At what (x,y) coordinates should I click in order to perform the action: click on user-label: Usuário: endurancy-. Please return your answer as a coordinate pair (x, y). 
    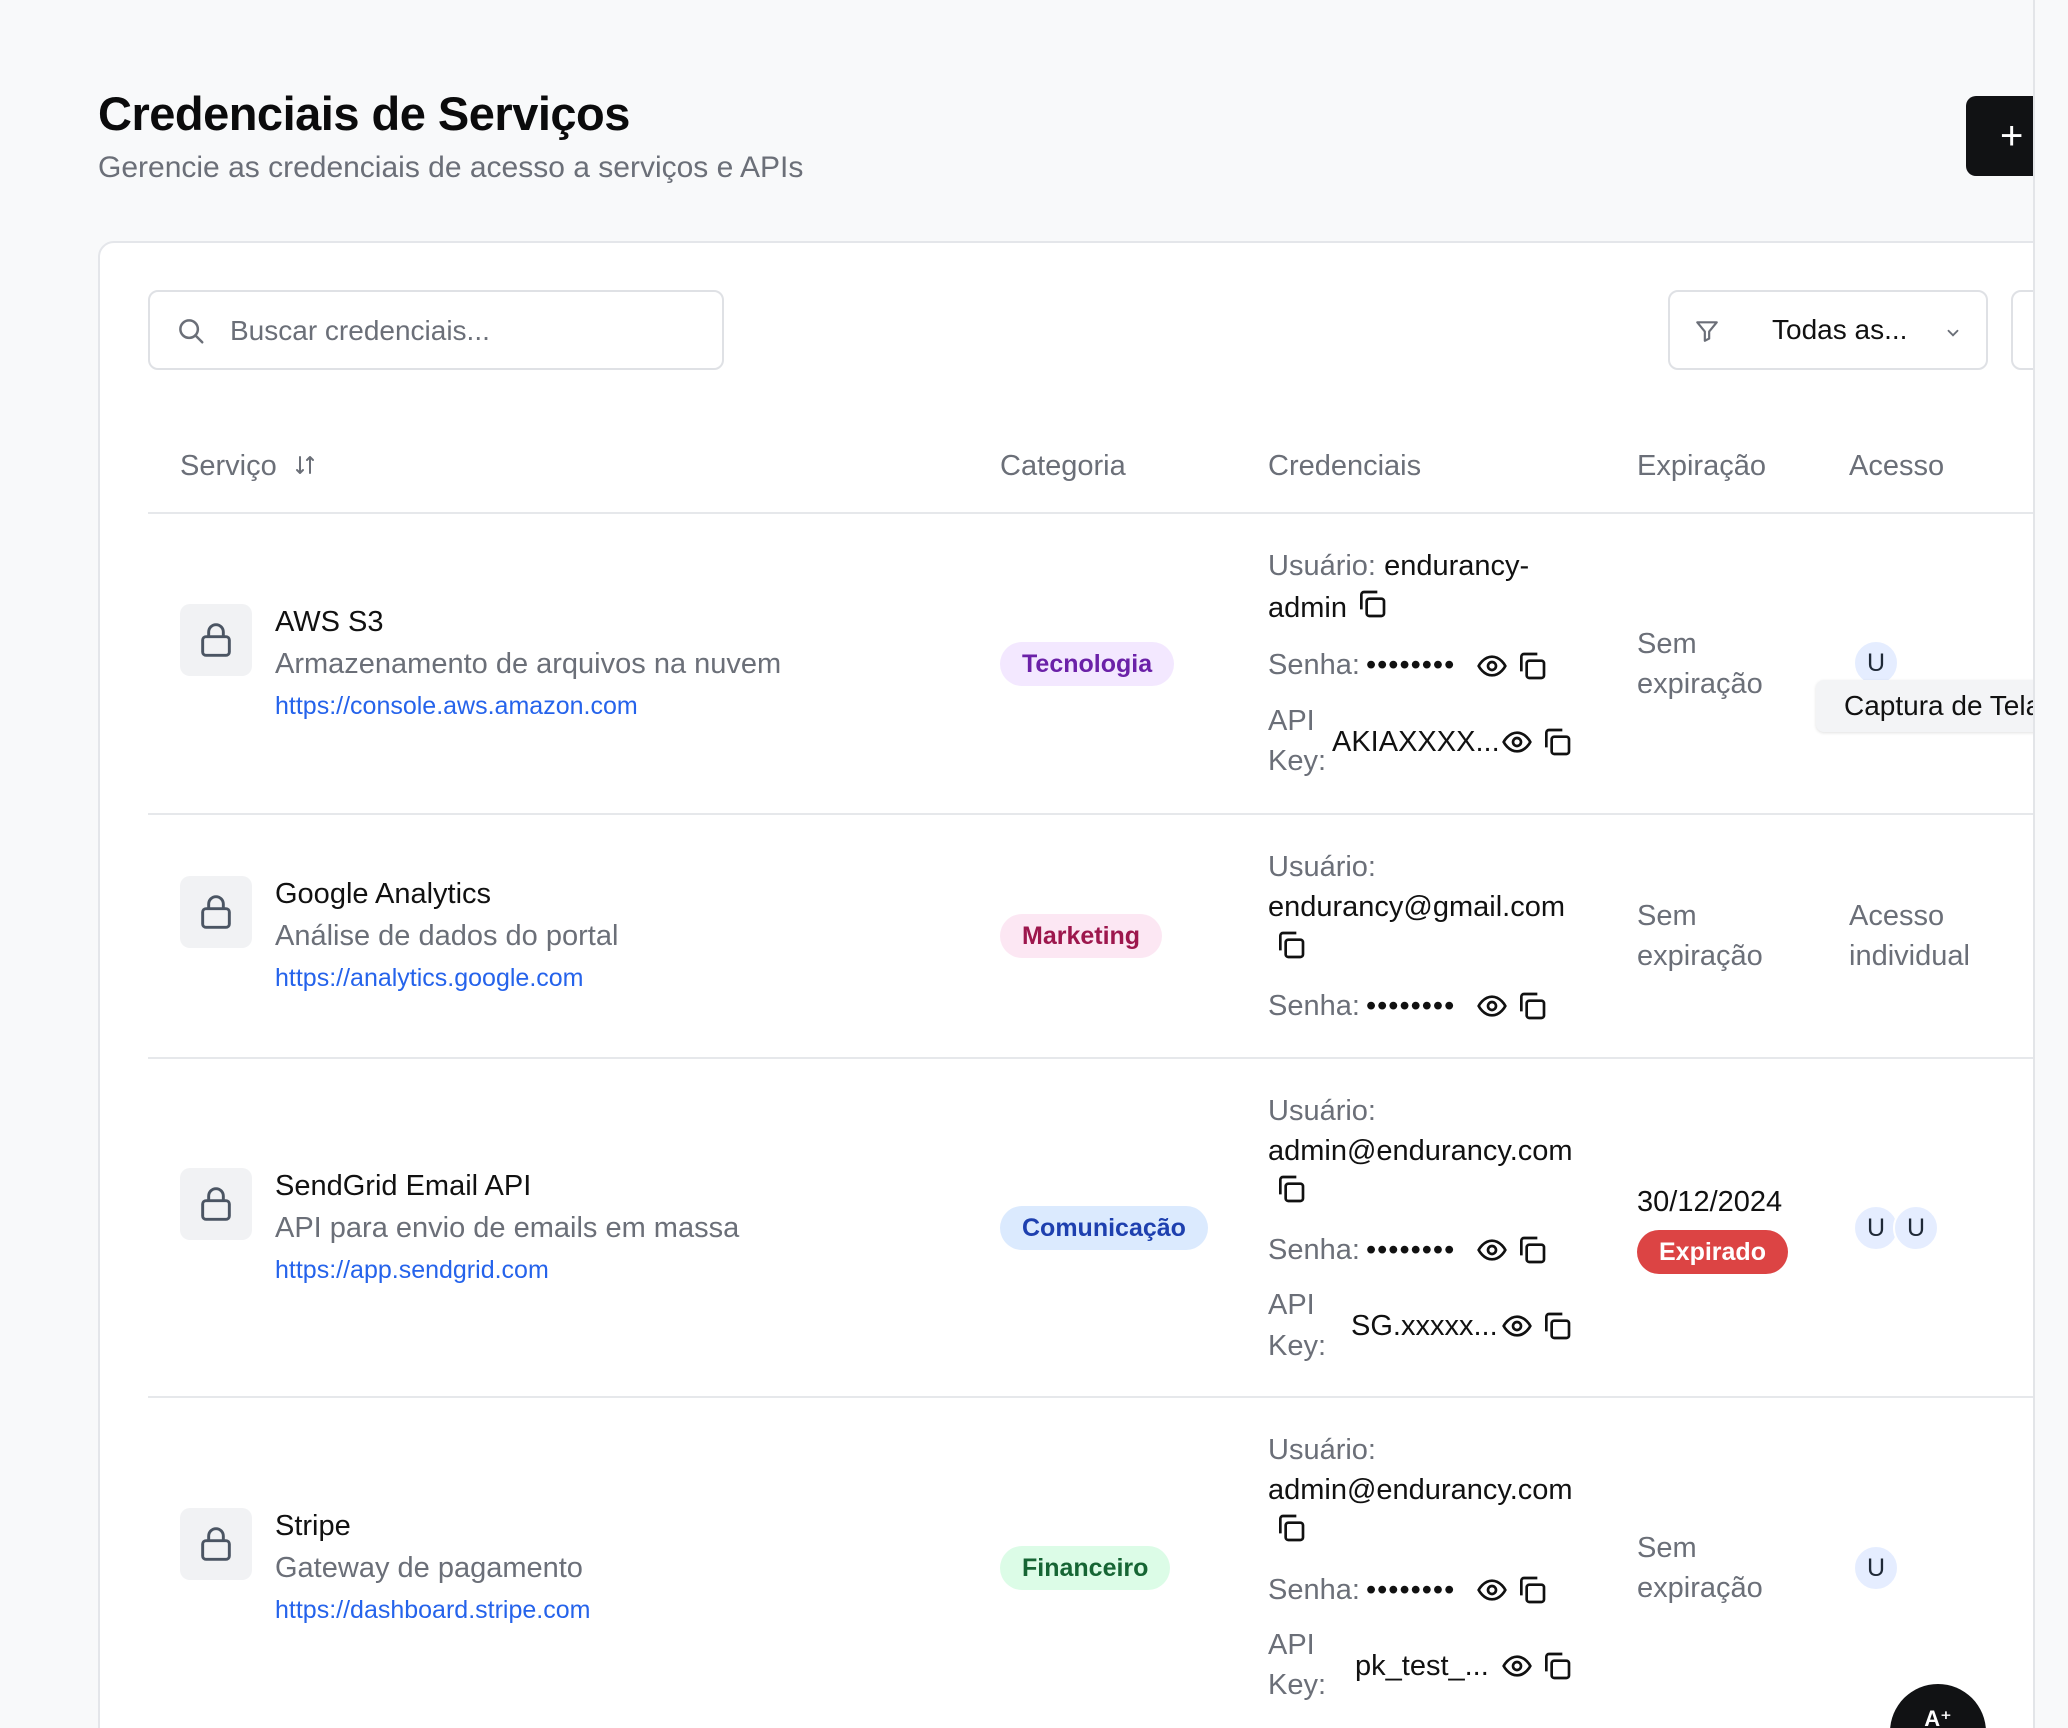
    Looking at the image, I should click on (1399, 566).